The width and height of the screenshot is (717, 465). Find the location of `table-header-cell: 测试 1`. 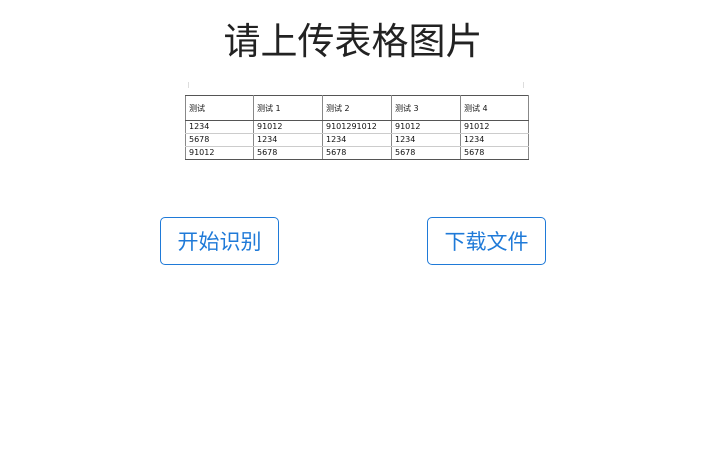

table-header-cell: 测试 1 is located at coordinates (288, 108).